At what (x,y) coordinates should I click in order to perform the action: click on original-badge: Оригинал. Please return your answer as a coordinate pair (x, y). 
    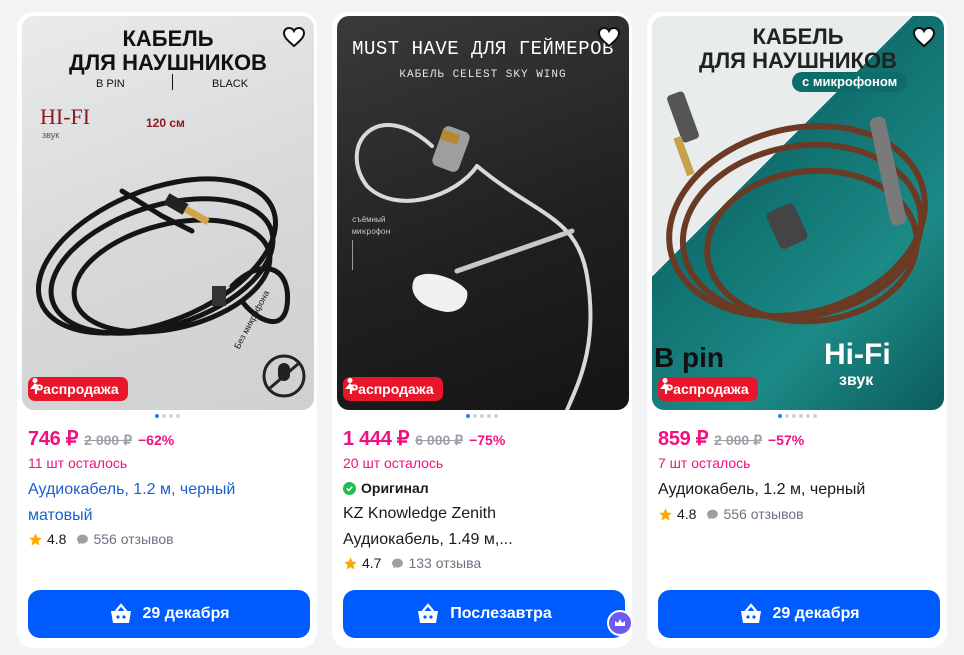
    Looking at the image, I should click on (386, 488).